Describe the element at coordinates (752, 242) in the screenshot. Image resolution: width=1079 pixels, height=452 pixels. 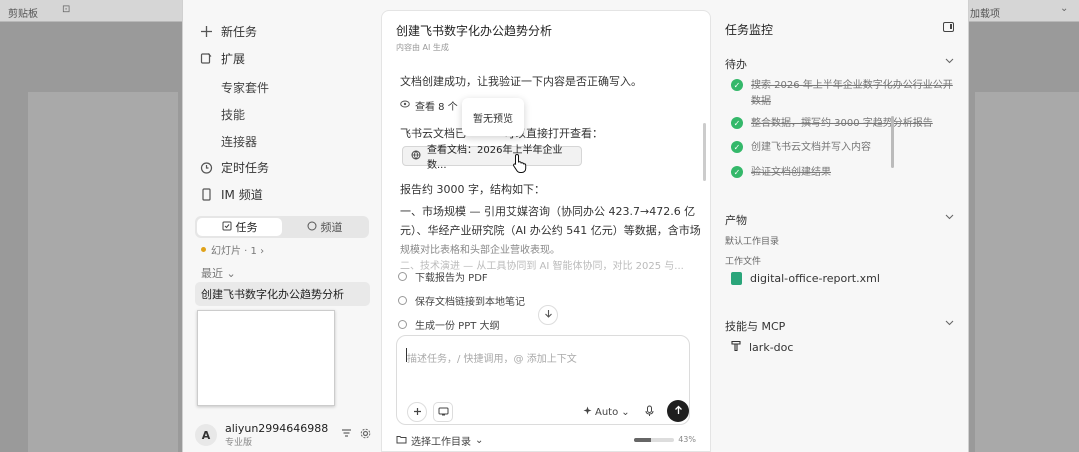
I see `default-work-dir-label: 默认工作目录` at that location.